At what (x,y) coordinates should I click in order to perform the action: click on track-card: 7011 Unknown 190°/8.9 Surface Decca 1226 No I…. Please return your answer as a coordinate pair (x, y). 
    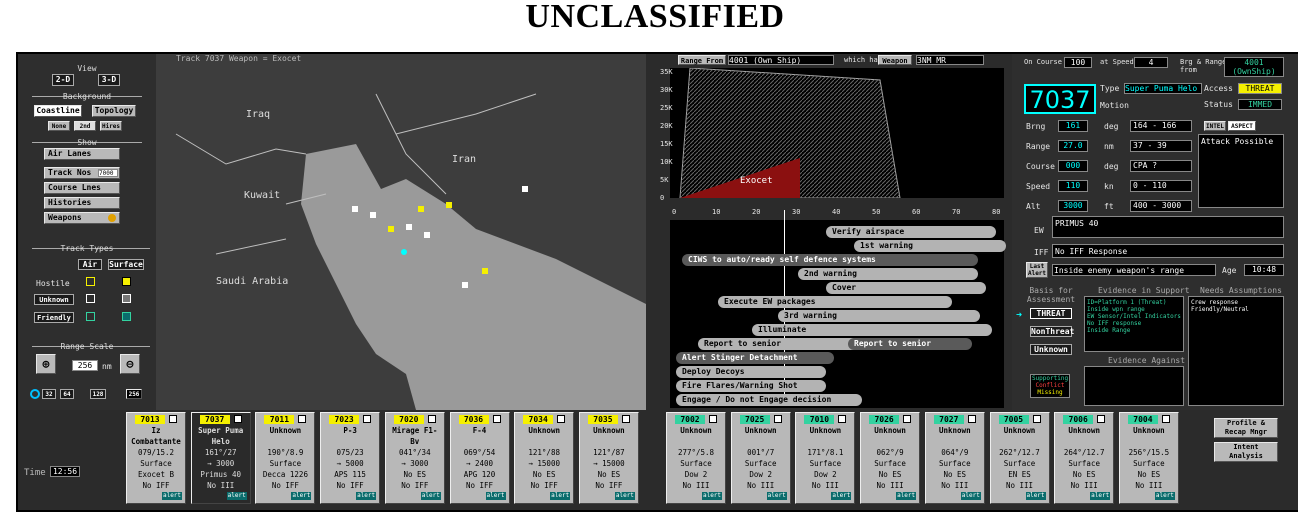
    Looking at the image, I should click on (285, 458).